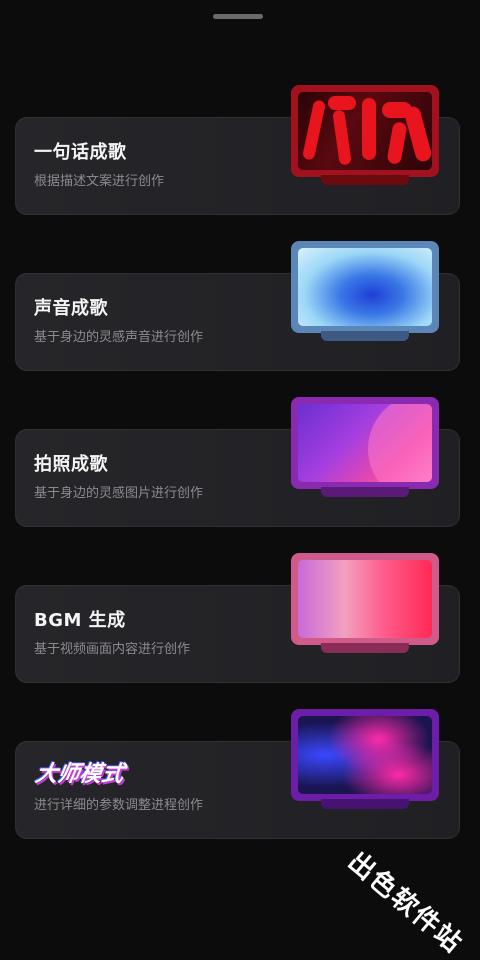 The image size is (480, 960). I want to click on card-bgm-generate: BGM 生成 基于视频画面内容进行创作, so click(237, 618).